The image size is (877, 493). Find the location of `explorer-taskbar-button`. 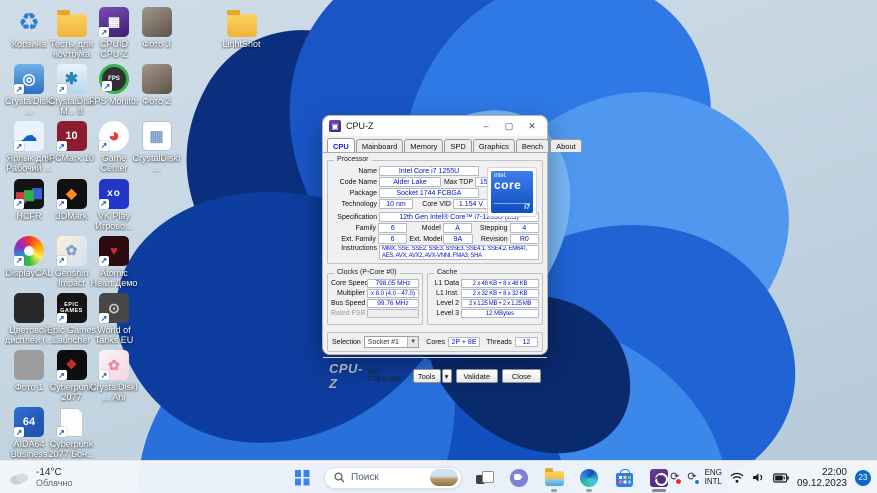

explorer-taskbar-button is located at coordinates (554, 478).